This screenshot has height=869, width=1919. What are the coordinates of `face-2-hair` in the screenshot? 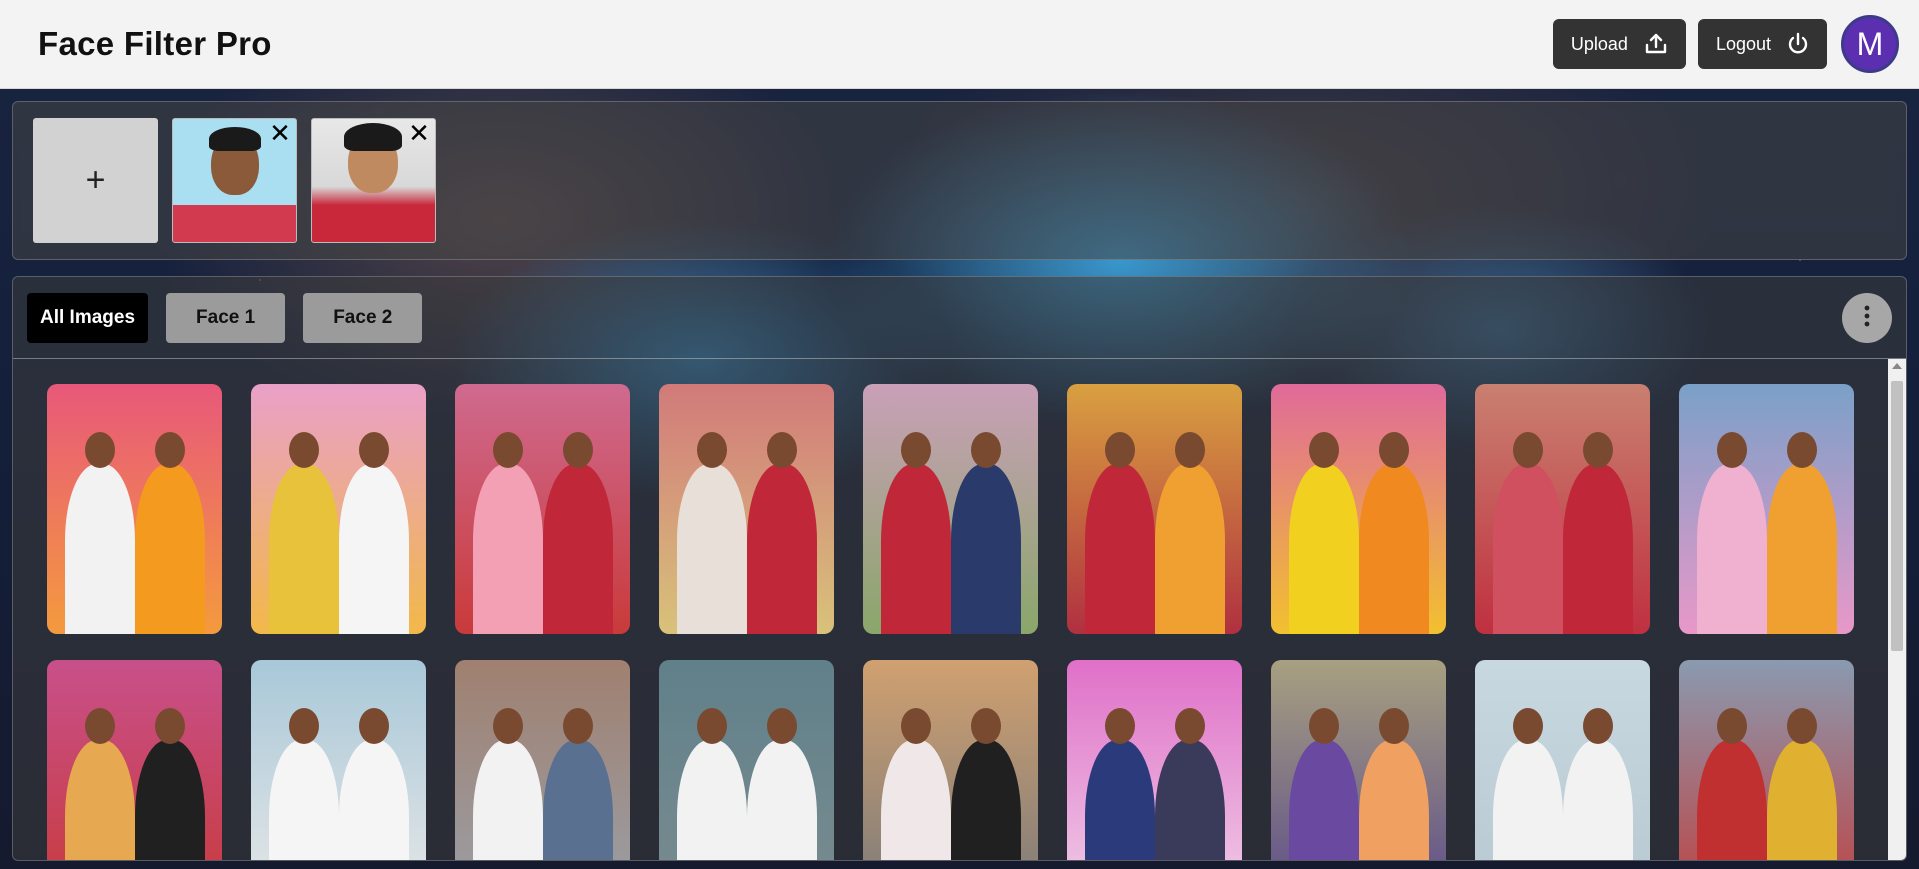 It's located at (373, 137).